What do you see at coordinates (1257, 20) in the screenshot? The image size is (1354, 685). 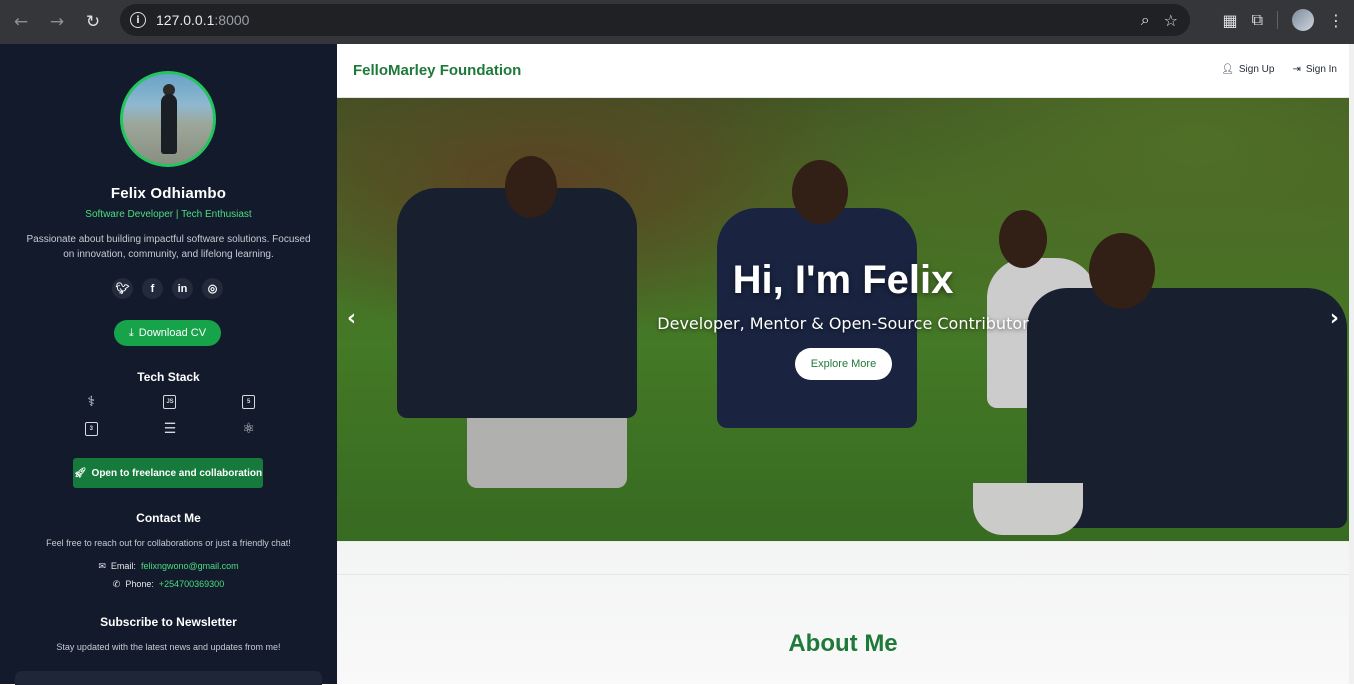 I see `extensions-icon: ⧉` at bounding box center [1257, 20].